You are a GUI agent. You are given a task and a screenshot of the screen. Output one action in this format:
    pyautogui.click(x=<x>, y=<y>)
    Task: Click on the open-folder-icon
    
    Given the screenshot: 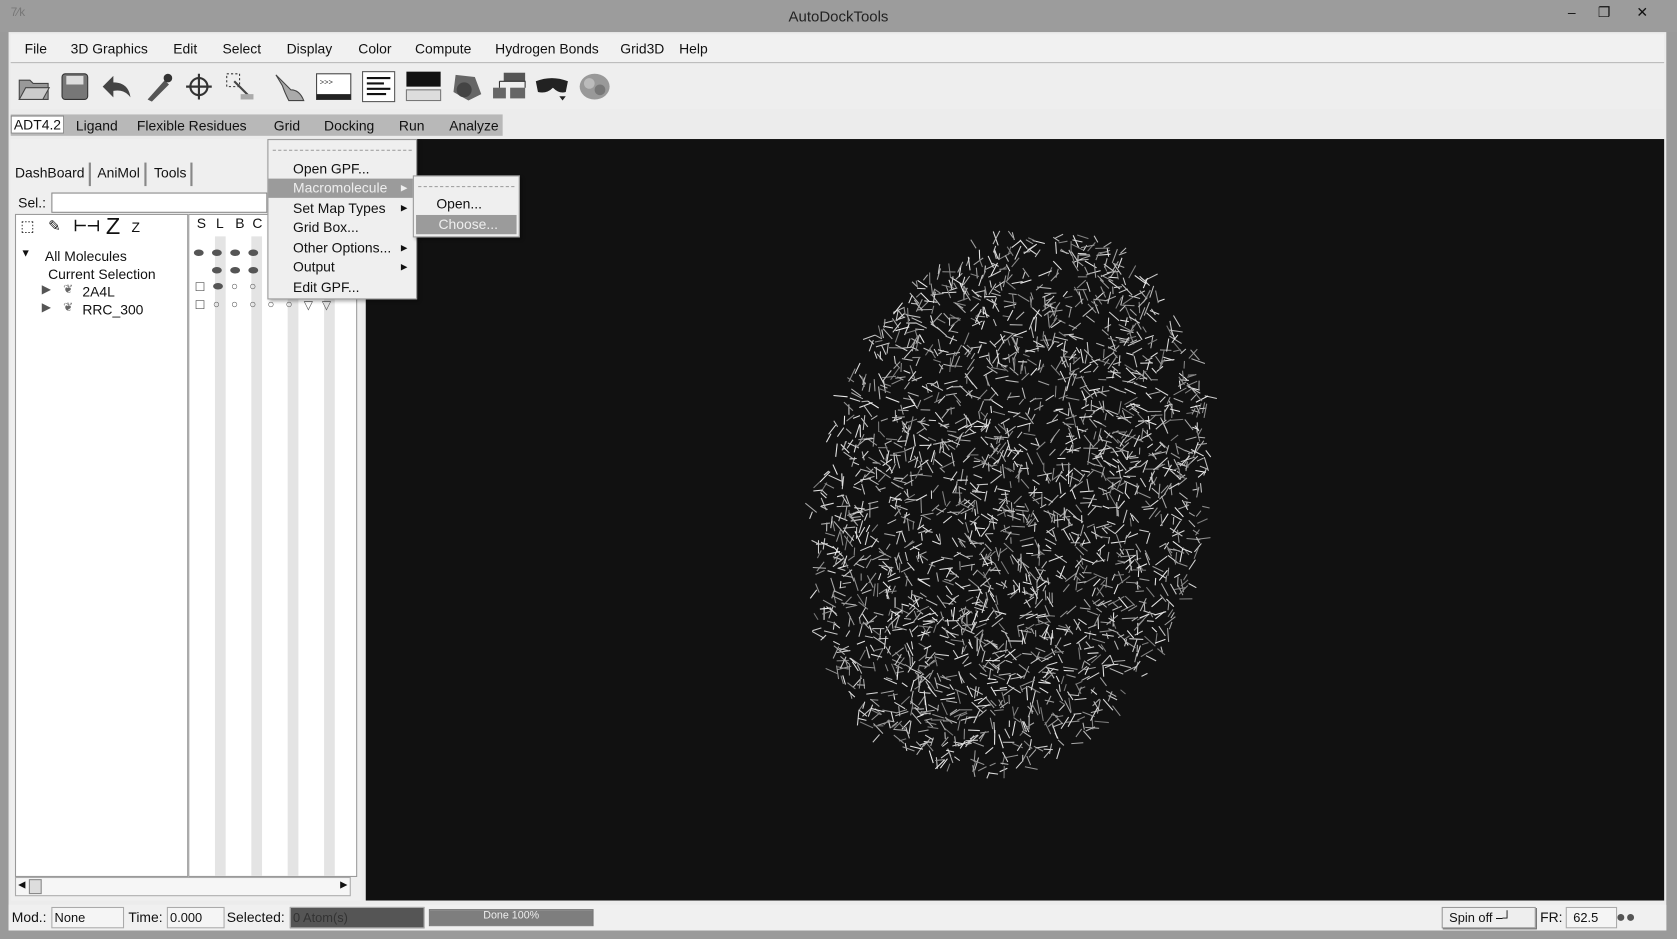 What is the action you would take?
    pyautogui.click(x=34, y=86)
    